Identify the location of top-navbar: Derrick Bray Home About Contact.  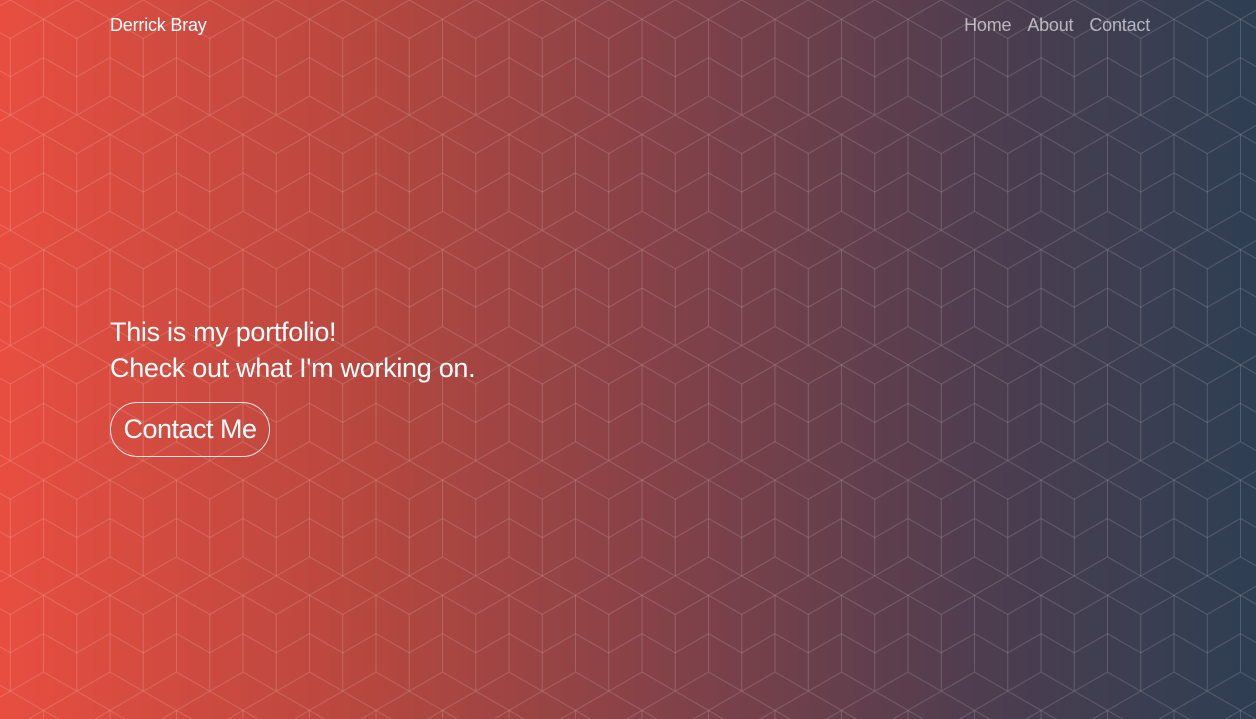
(630, 25).